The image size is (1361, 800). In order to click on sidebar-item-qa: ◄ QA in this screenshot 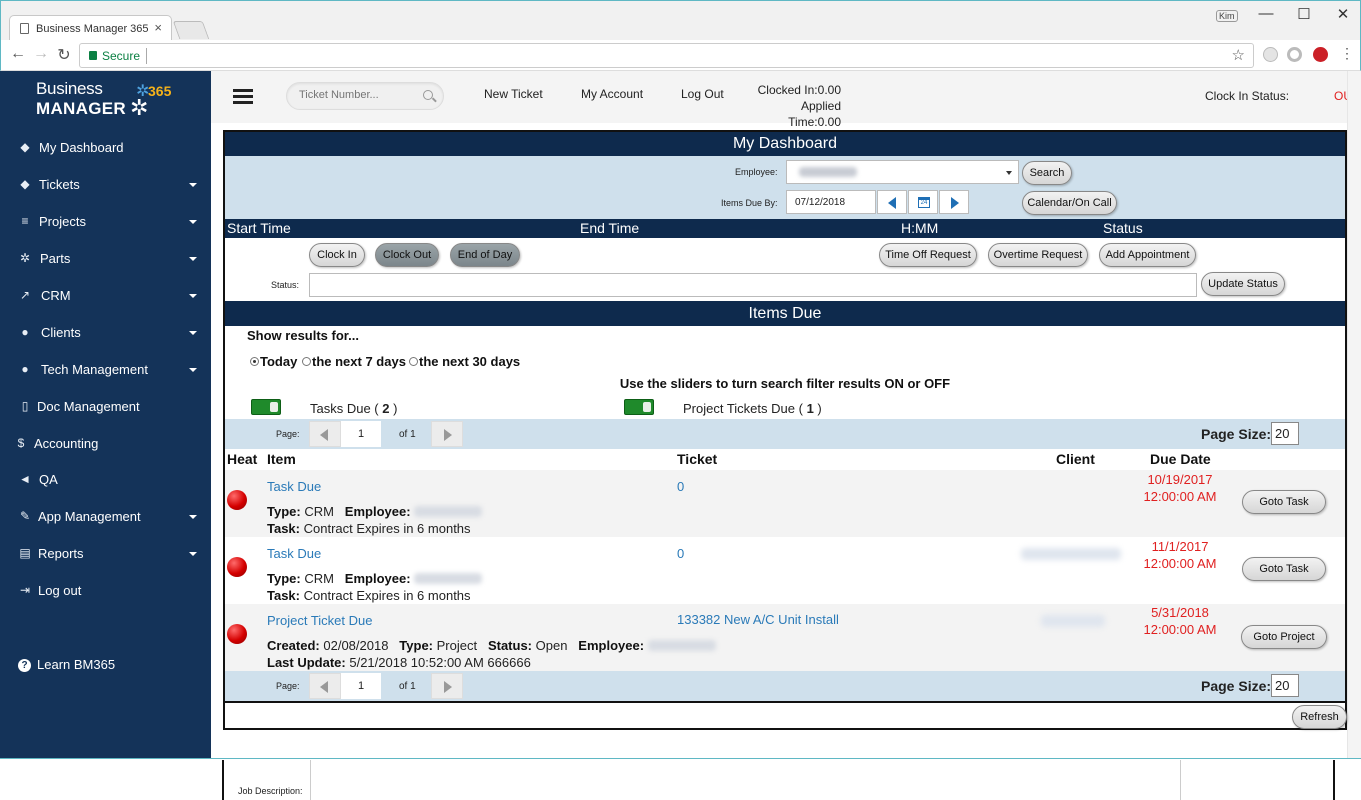, I will do `click(105, 480)`.